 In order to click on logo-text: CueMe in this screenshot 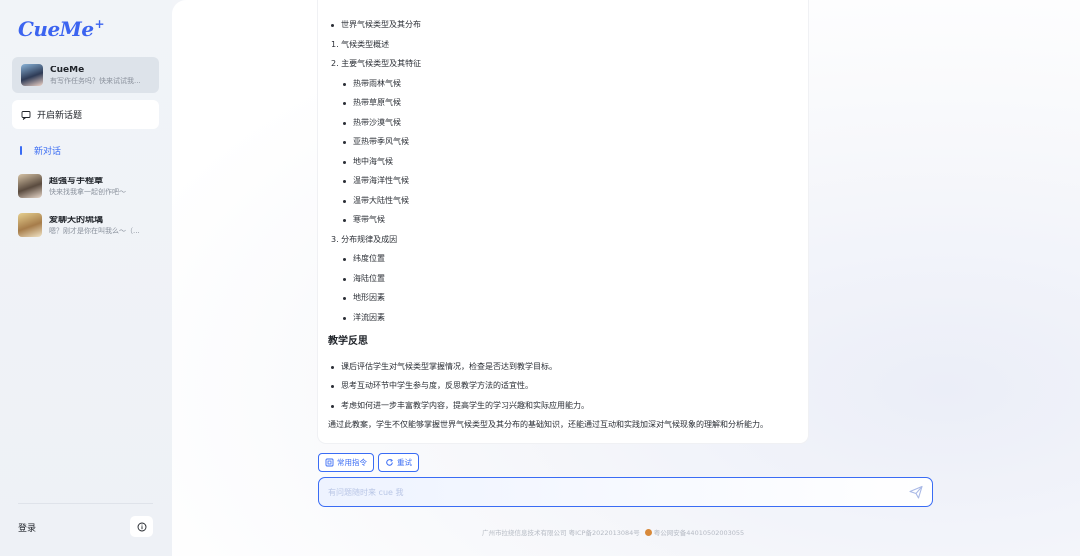, I will do `click(56, 29)`.